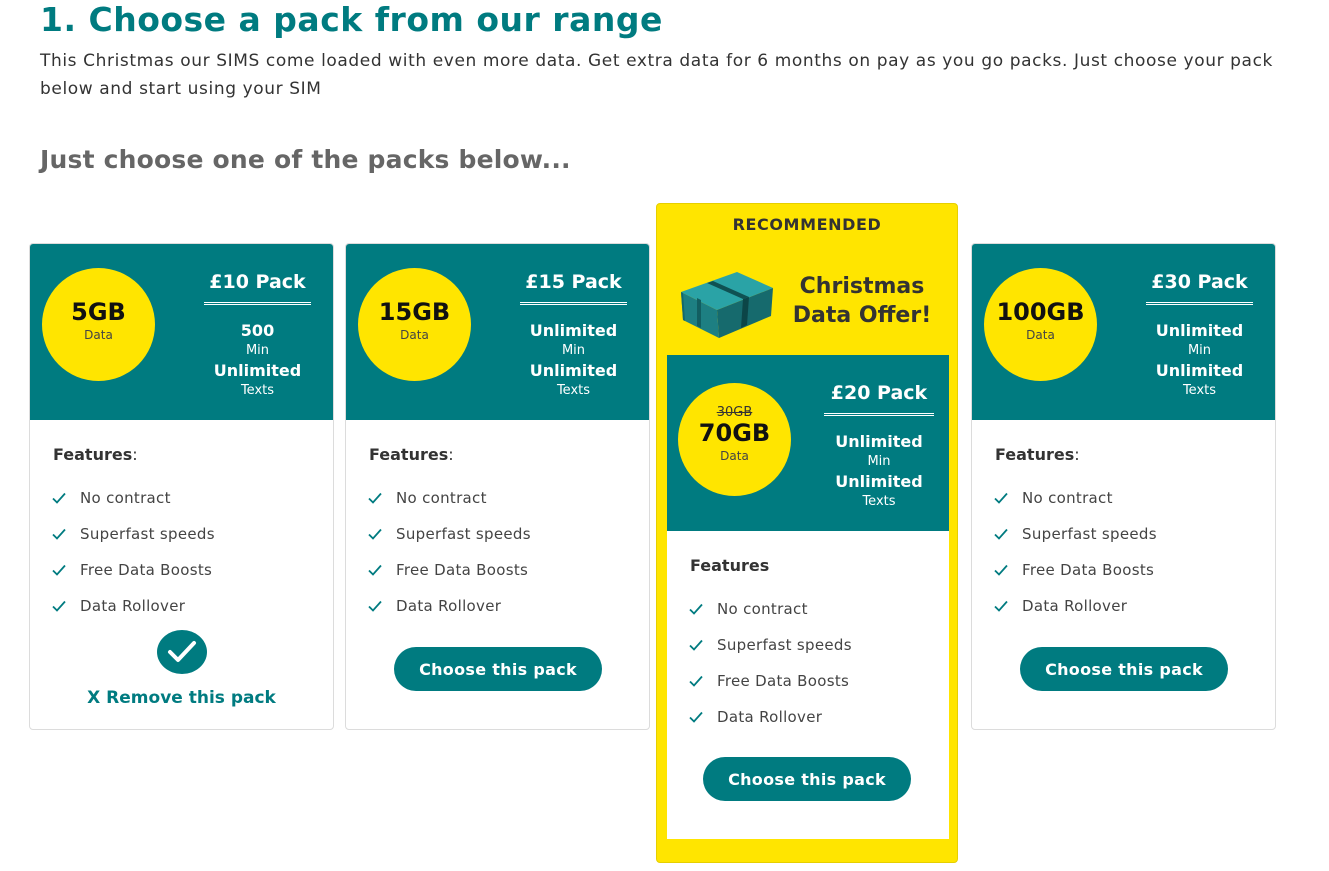 The image size is (1329, 871). What do you see at coordinates (727, 305) in the screenshot?
I see `gift-icon` at bounding box center [727, 305].